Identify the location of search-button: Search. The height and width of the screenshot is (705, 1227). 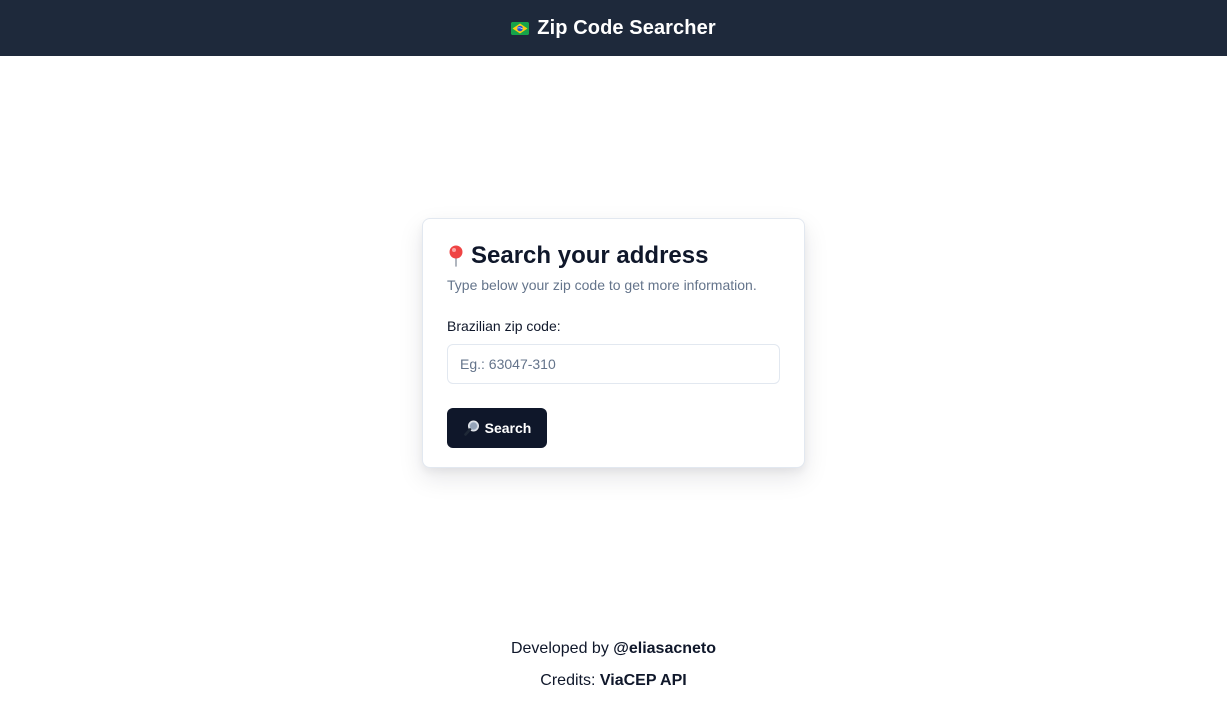
(497, 428).